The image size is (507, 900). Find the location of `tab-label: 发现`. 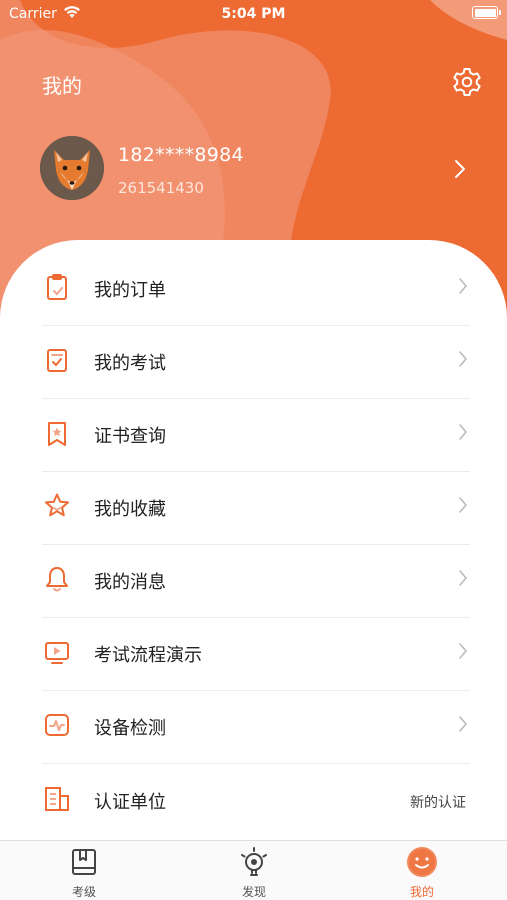

tab-label: 发现 is located at coordinates (253, 892).